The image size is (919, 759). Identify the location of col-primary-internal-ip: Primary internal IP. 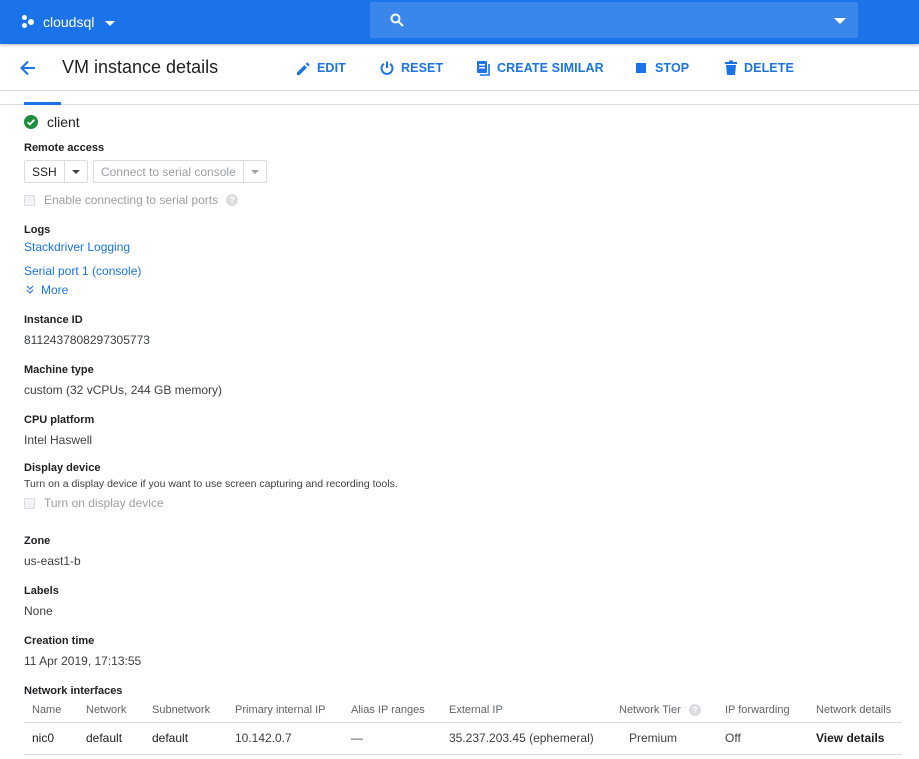
(285, 711).